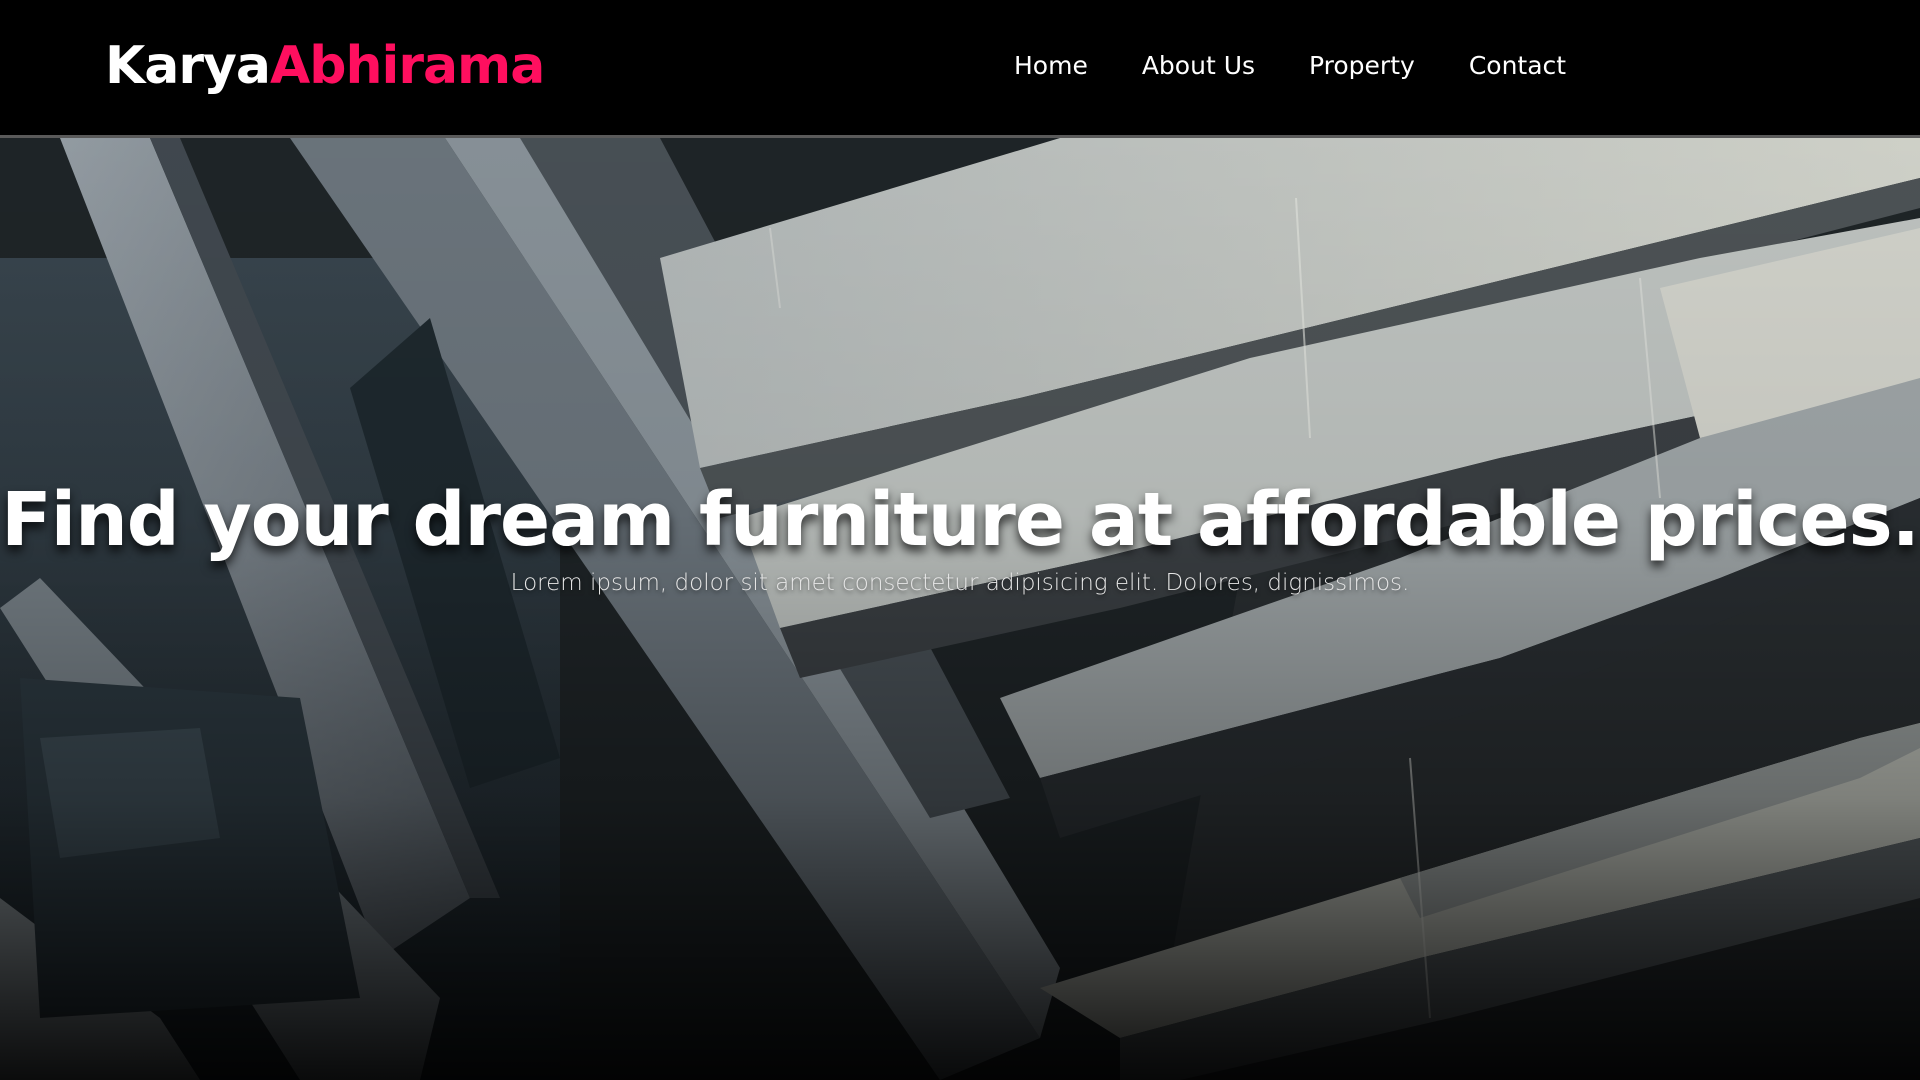  Describe the element at coordinates (1362, 66) in the screenshot. I see `nav-link-property: Property` at that location.